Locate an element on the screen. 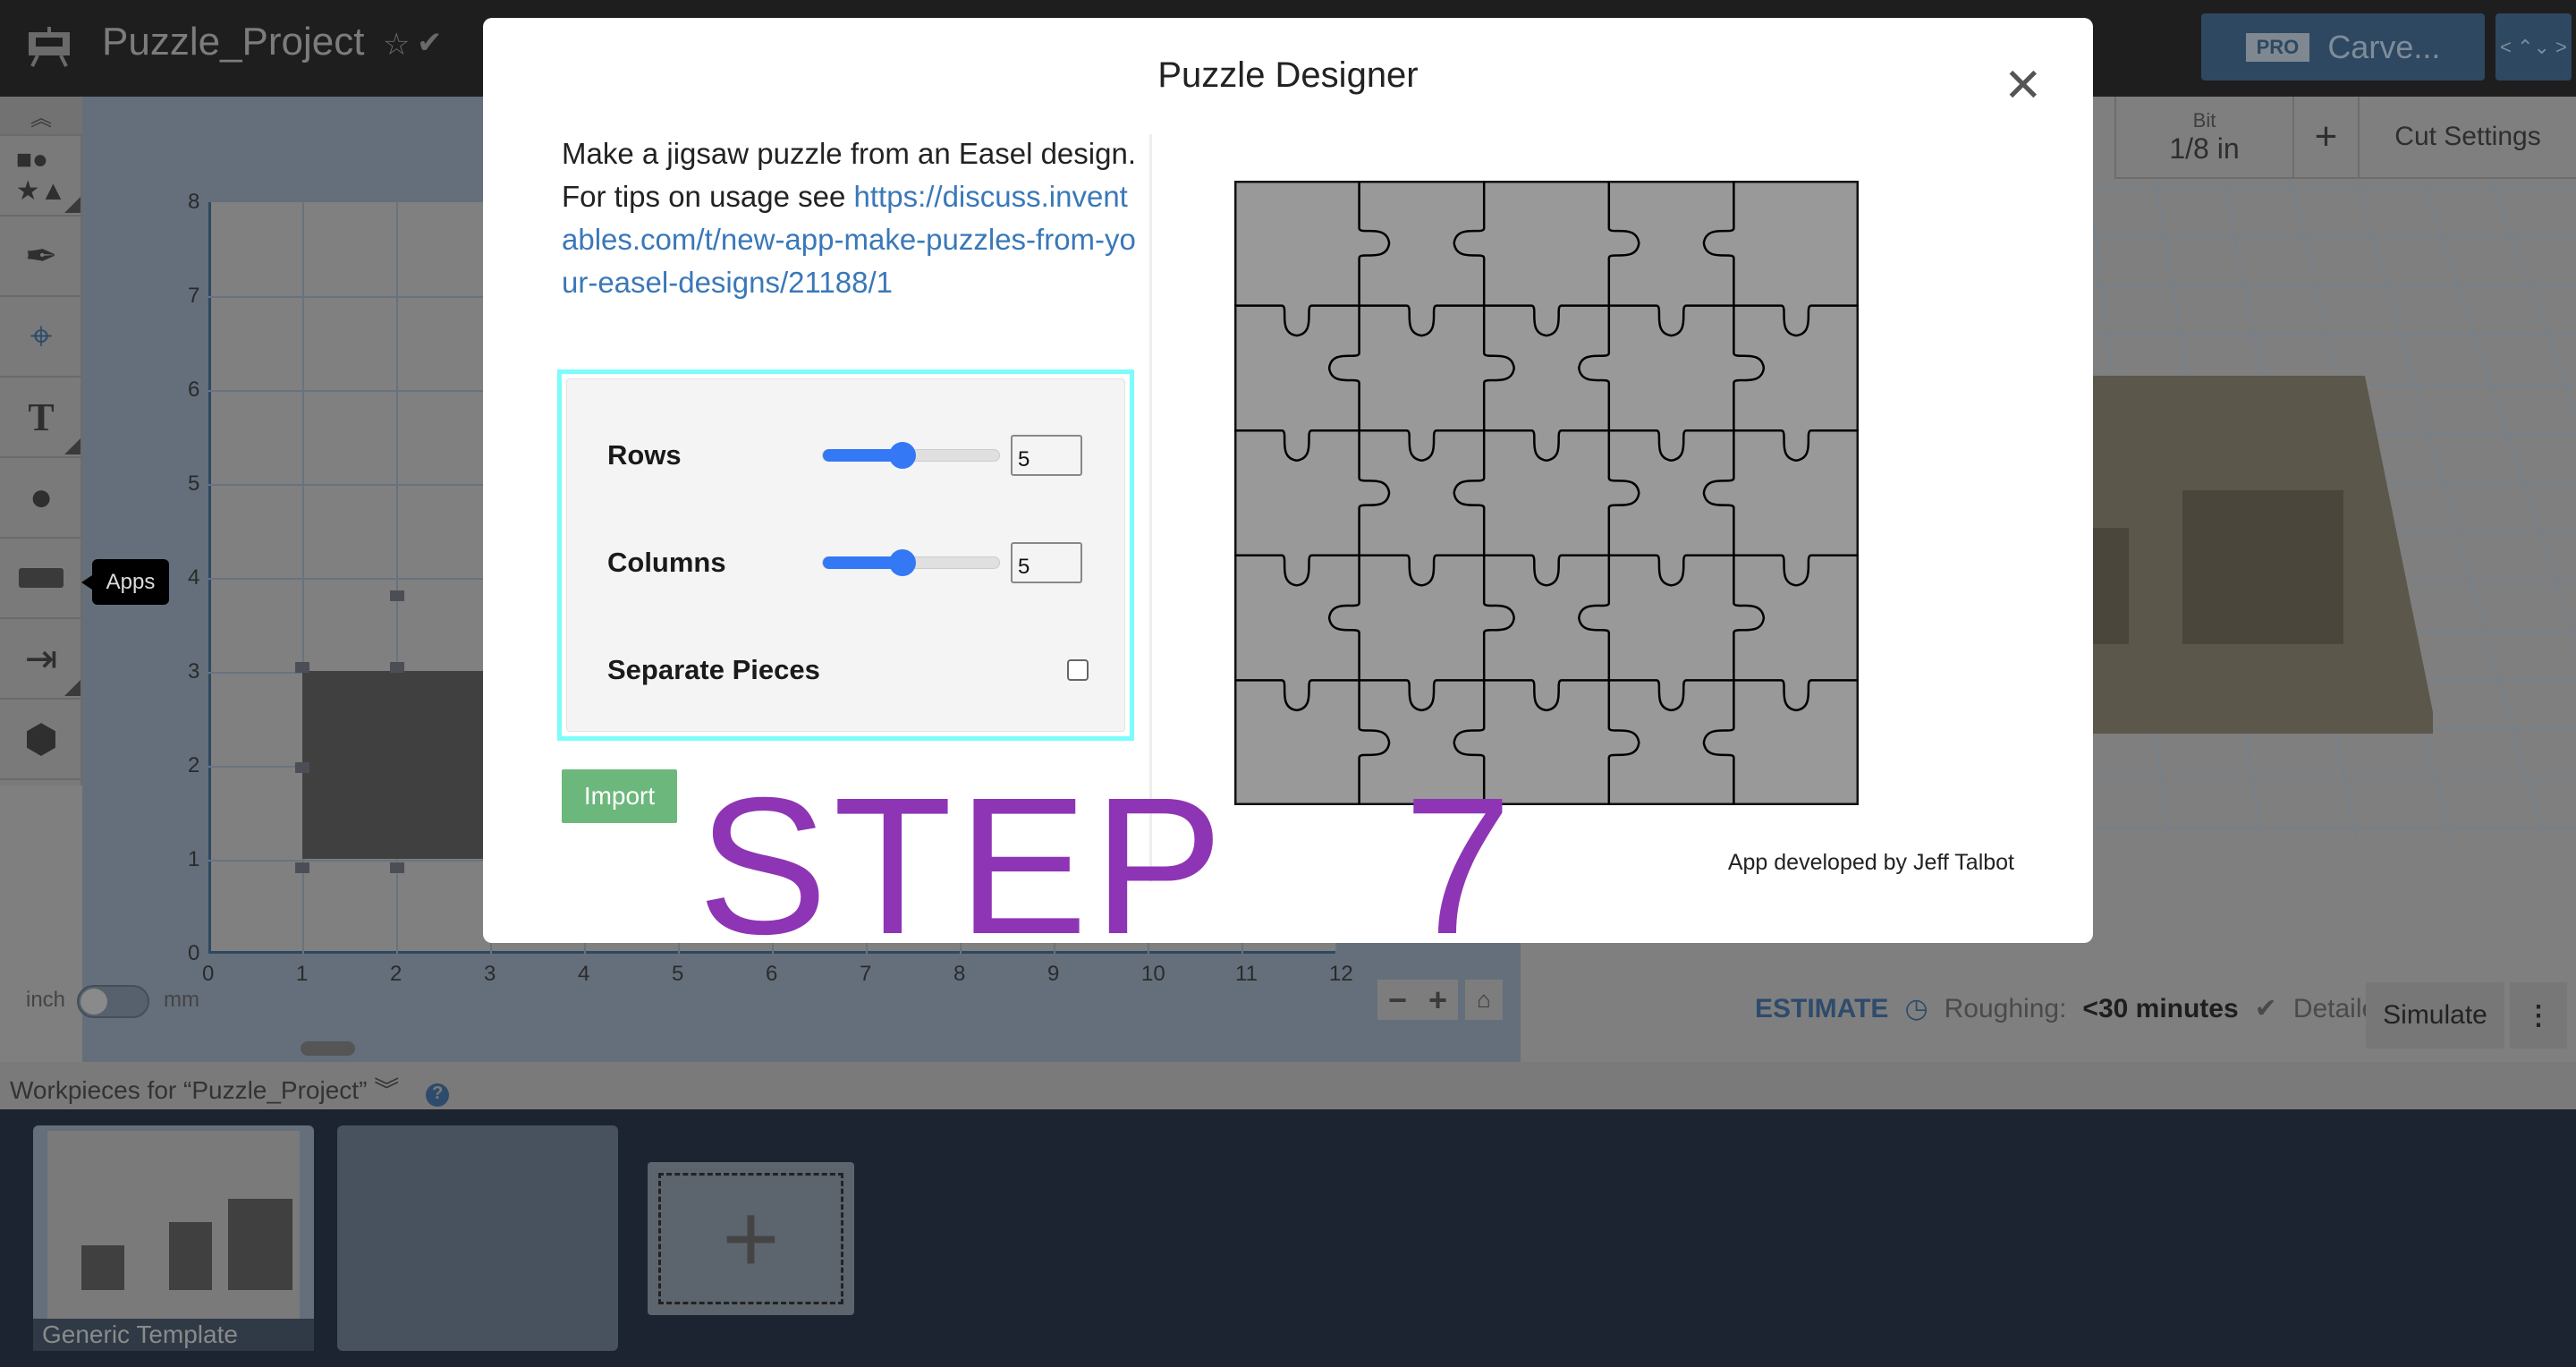 This screenshot has width=2576, height=1367. view-navigation-button: < ⌃⌄ > is located at coordinates (2534, 47).